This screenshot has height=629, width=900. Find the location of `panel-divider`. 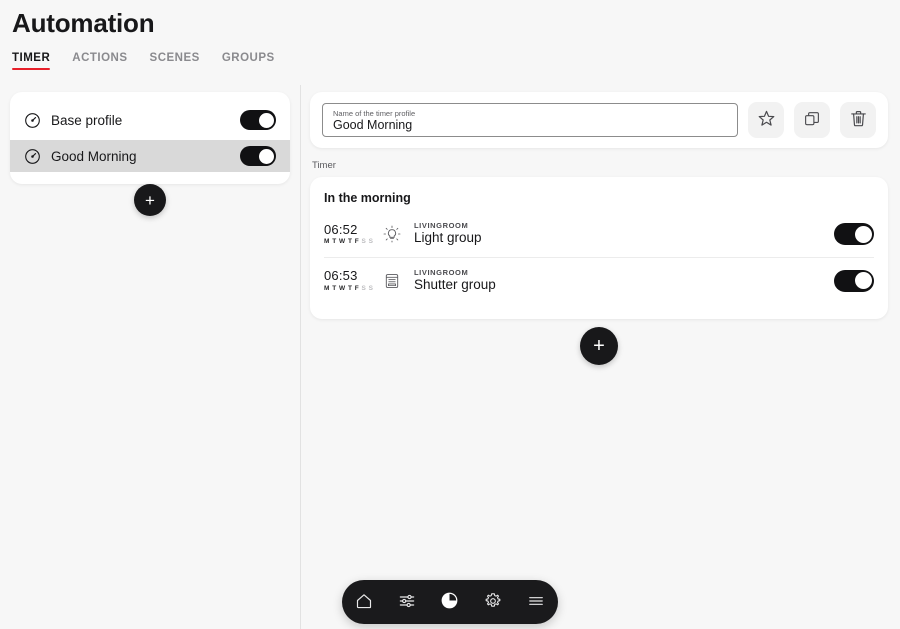

panel-divider is located at coordinates (300, 357).